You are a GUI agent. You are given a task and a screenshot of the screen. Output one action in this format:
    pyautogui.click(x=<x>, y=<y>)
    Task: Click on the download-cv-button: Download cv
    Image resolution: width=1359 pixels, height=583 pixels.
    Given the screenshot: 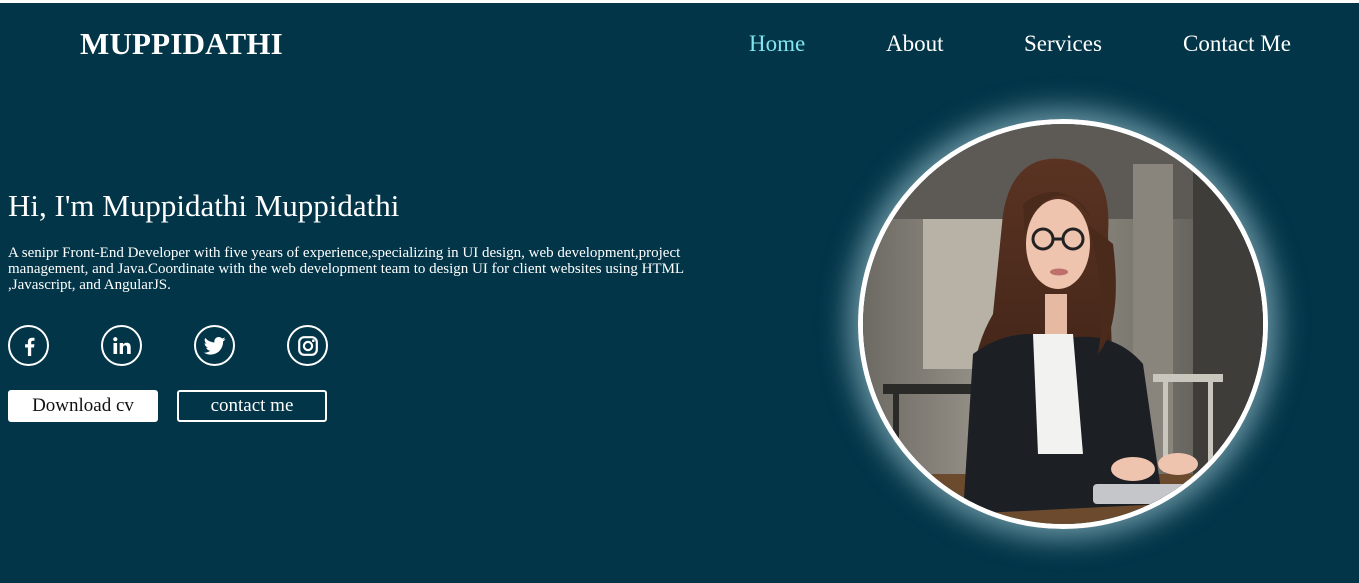 What is the action you would take?
    pyautogui.click(x=83, y=406)
    